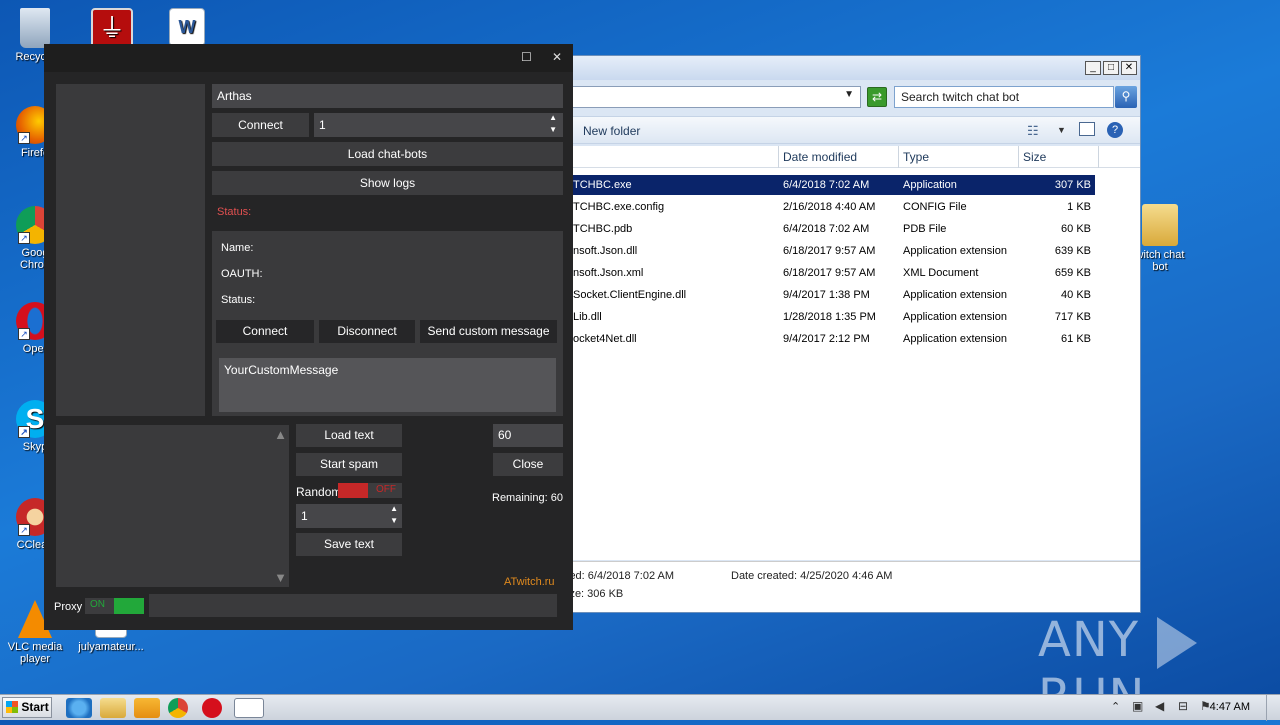 This screenshot has height=725, width=1280. I want to click on toggle-knob, so click(129, 606).